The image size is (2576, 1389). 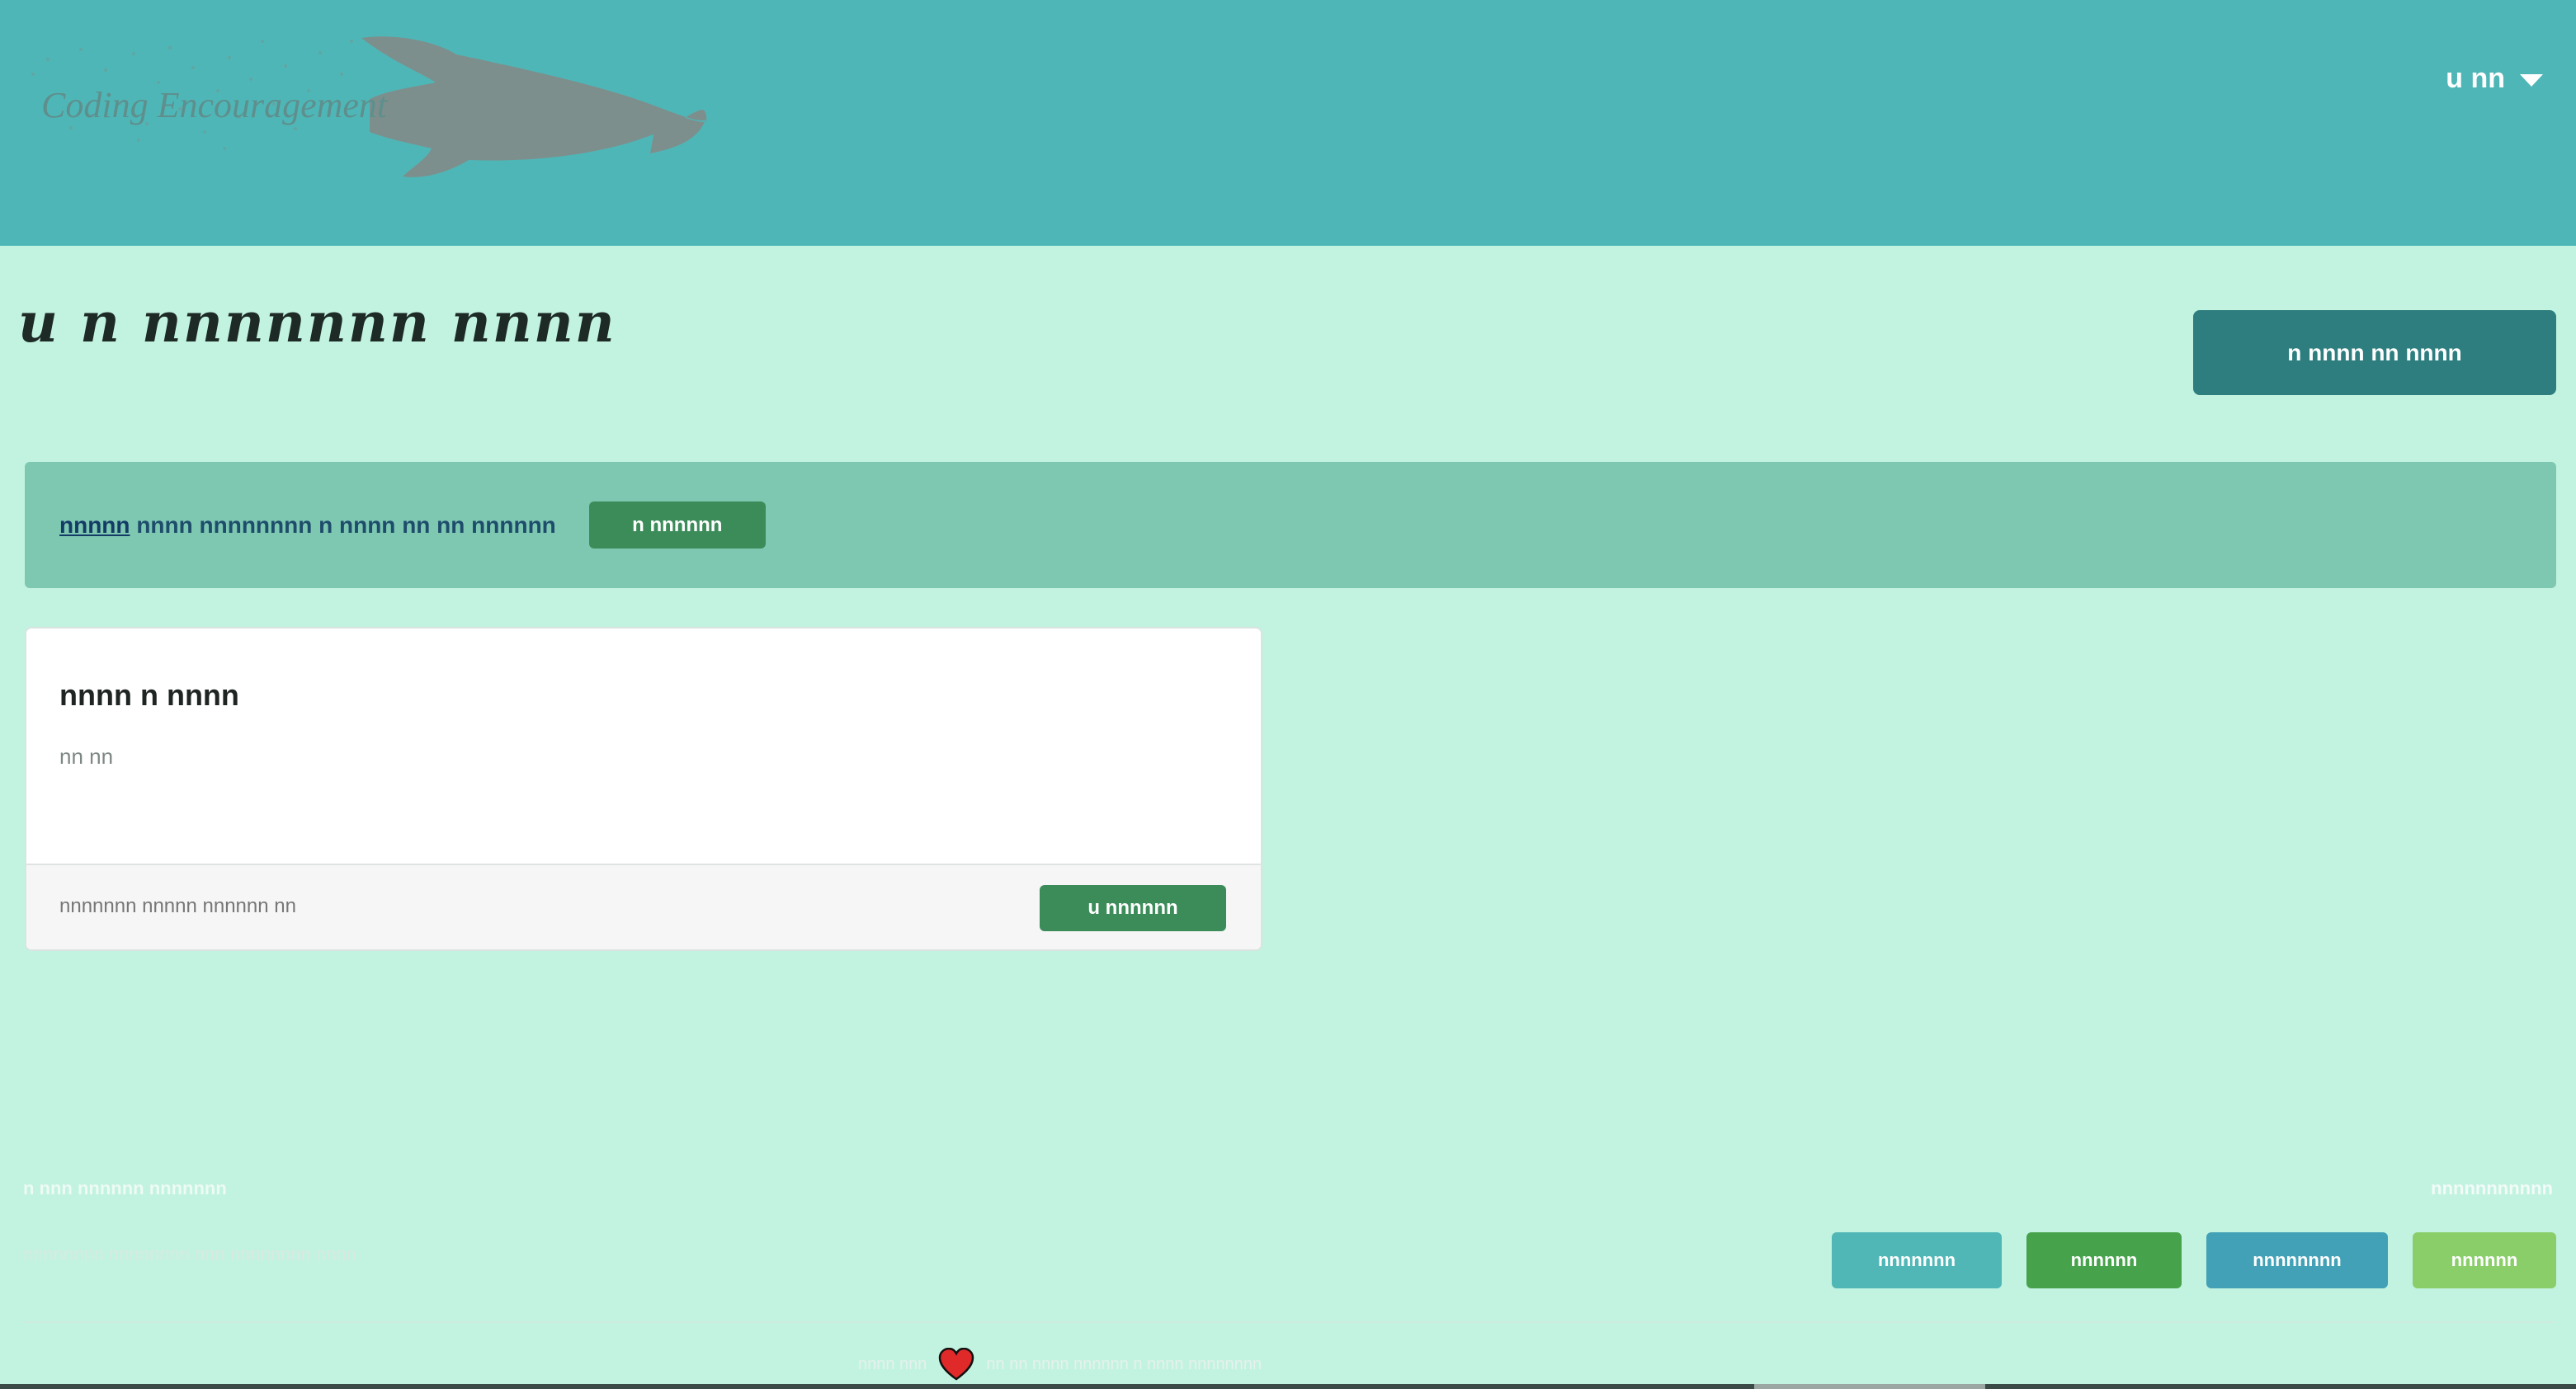 What do you see at coordinates (677, 525) in the screenshot?
I see `alert-action-button: n nnnnnn` at bounding box center [677, 525].